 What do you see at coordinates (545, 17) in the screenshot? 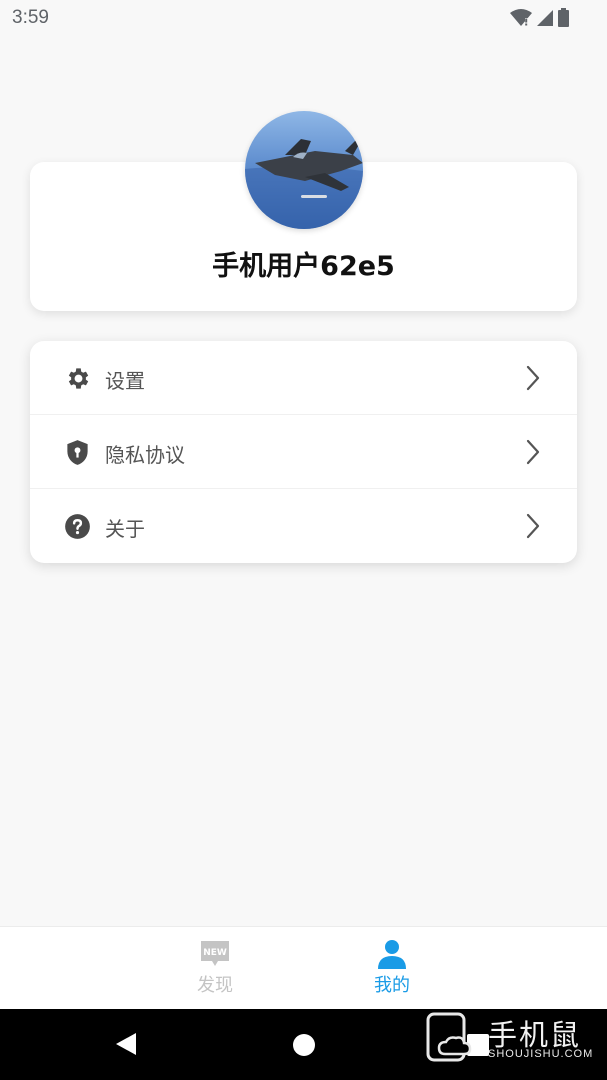
I see `signal-icon` at bounding box center [545, 17].